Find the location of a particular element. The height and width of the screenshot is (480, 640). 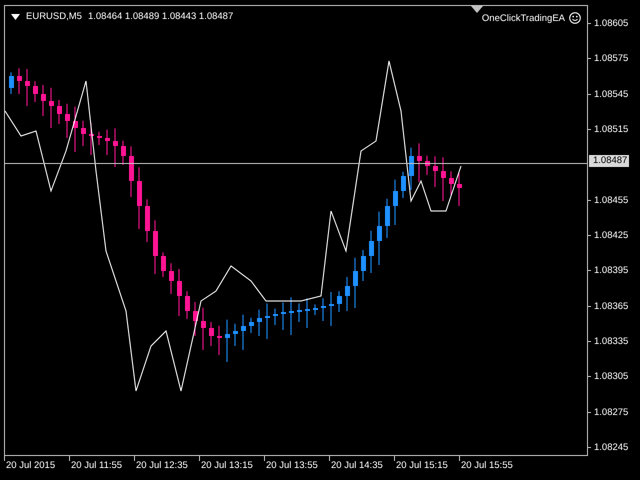

price-tick-label: 1.08545 is located at coordinates (608, 94).